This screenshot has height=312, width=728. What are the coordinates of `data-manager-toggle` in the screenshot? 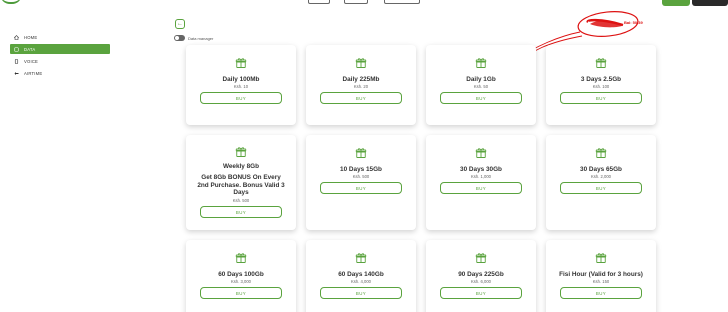 It's located at (179, 38).